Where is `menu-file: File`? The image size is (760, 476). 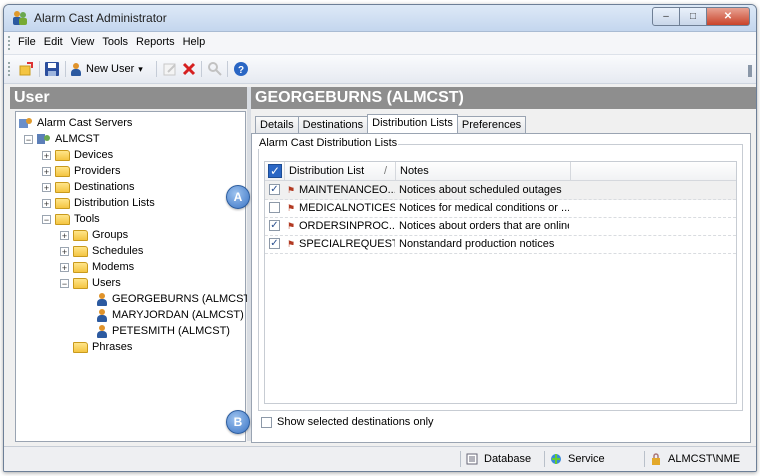
menu-file: File is located at coordinates (27, 42).